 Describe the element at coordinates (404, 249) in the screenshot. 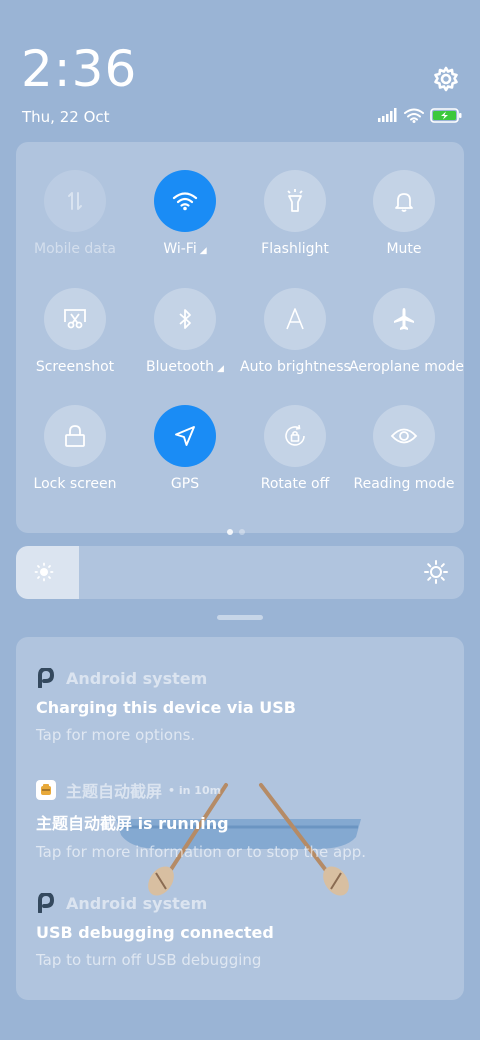

I see `tile-label: Mute` at that location.